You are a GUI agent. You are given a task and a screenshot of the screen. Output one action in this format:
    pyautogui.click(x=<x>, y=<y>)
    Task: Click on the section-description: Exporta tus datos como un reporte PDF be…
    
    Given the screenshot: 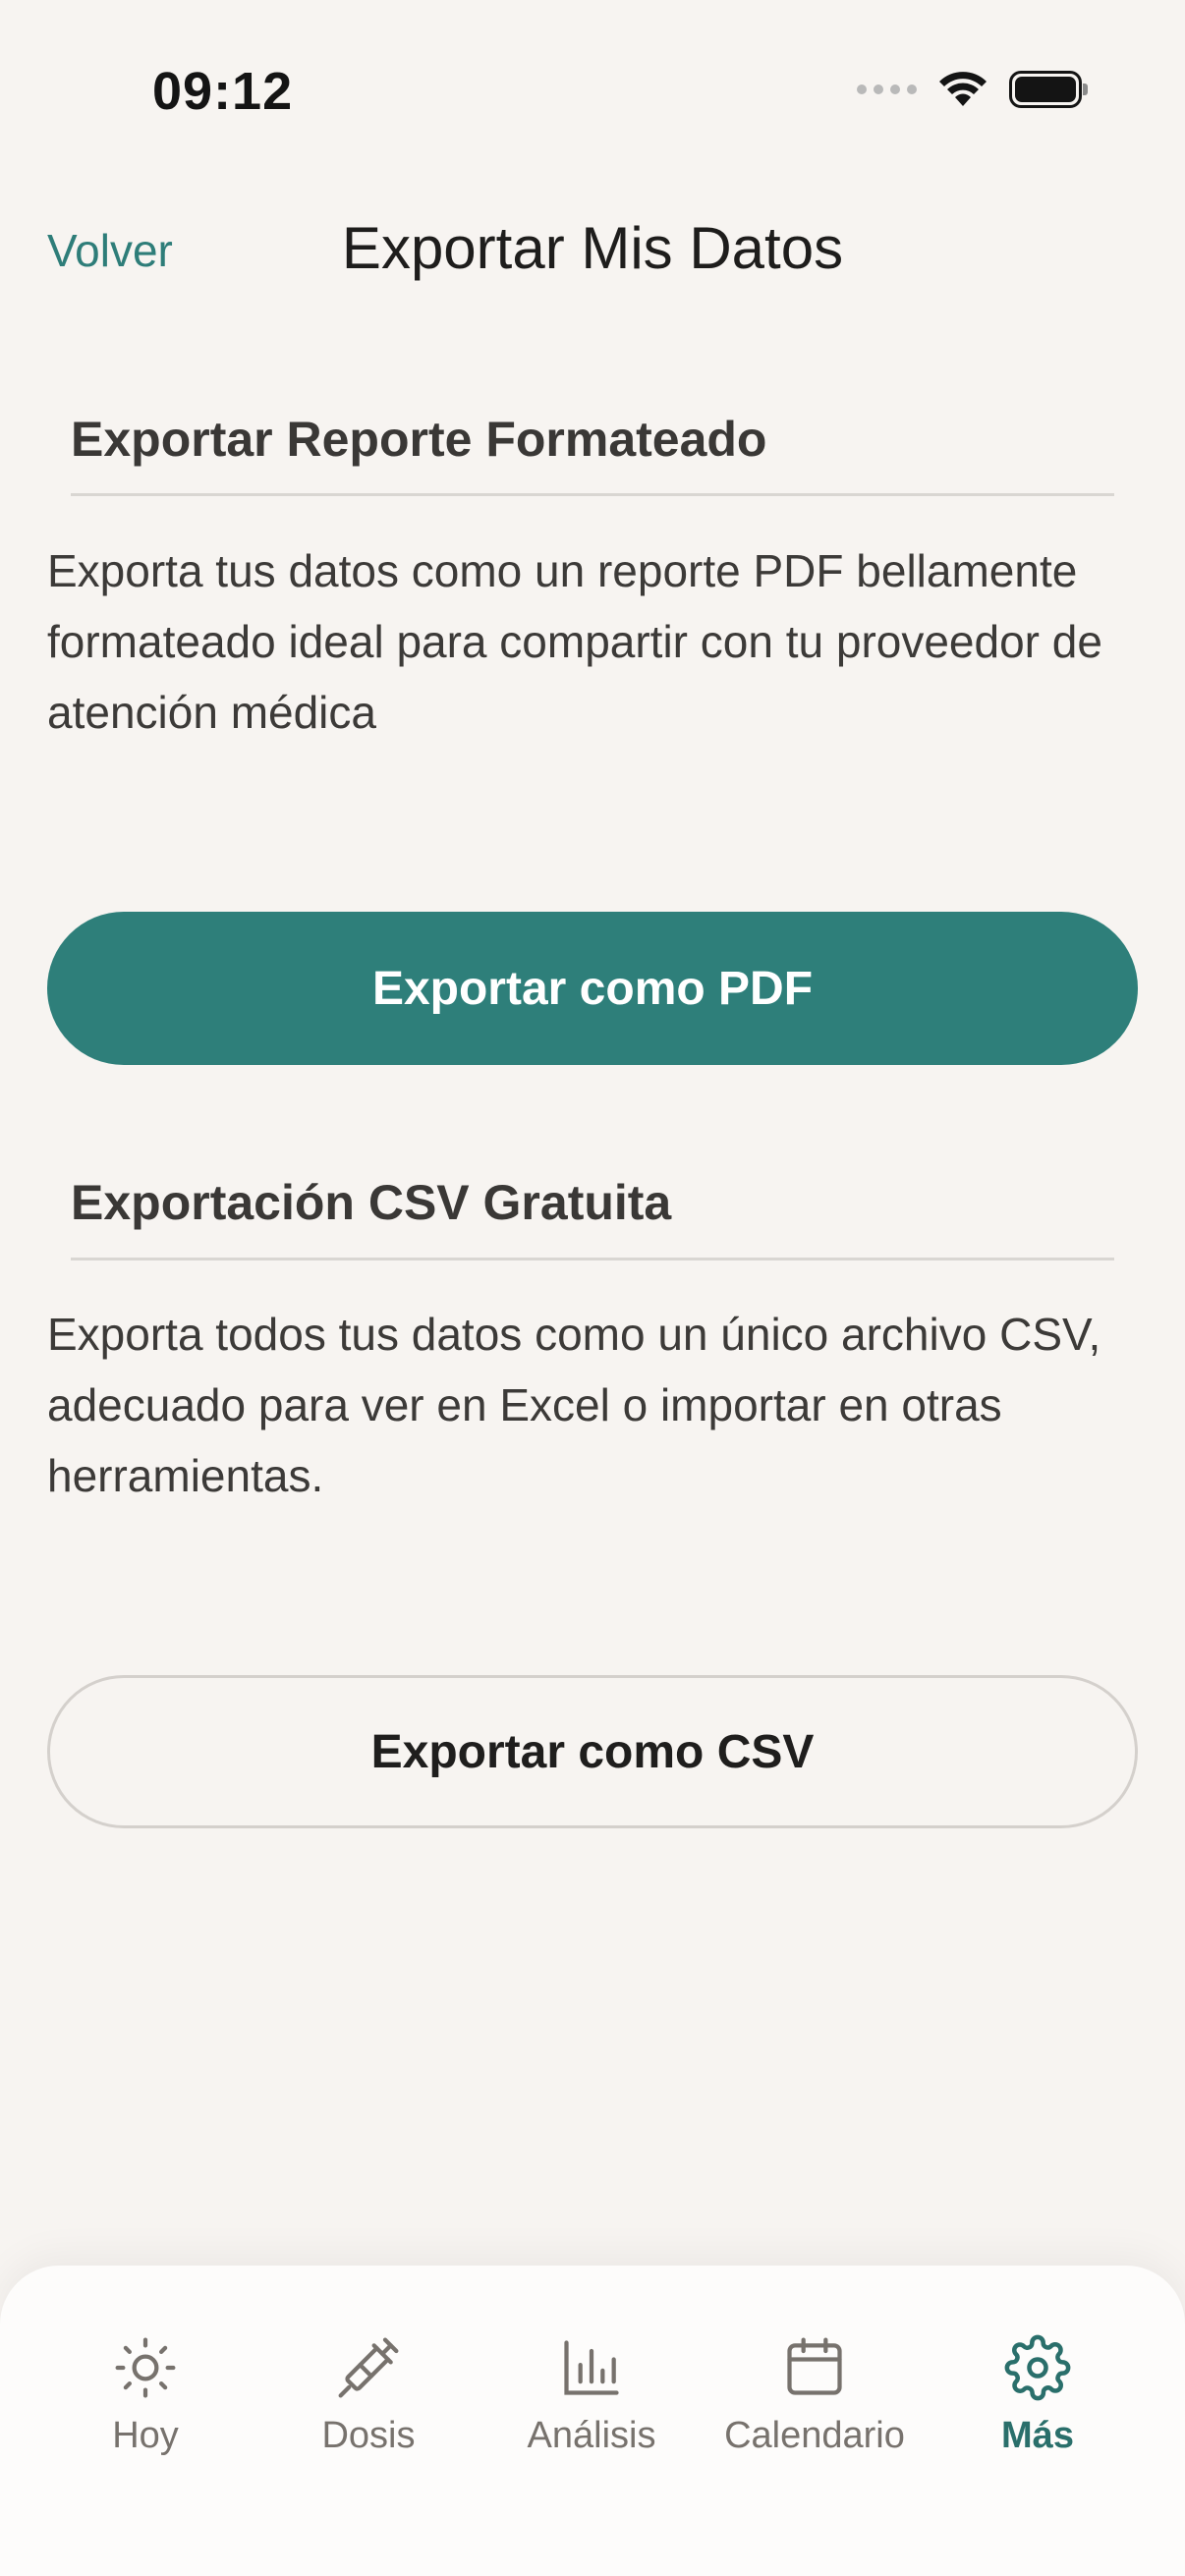 What is the action you would take?
    pyautogui.click(x=575, y=641)
    